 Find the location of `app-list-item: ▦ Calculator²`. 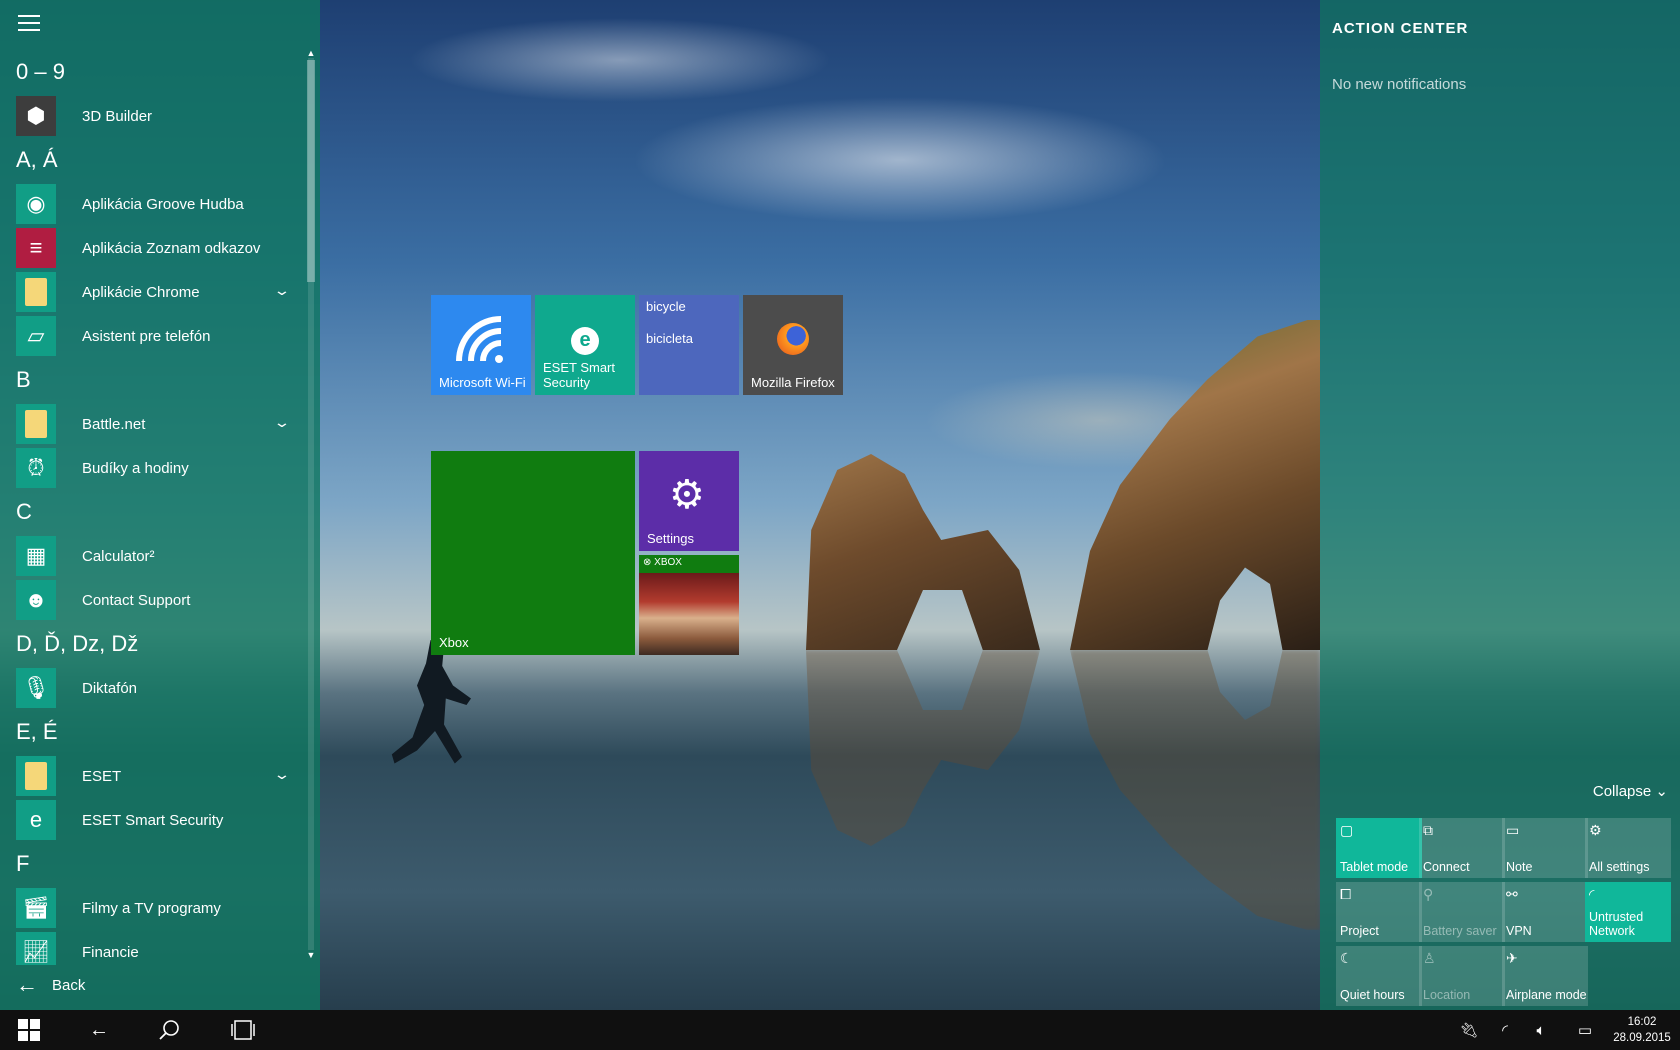

app-list-item: ▦ Calculator² is located at coordinates (153, 556).